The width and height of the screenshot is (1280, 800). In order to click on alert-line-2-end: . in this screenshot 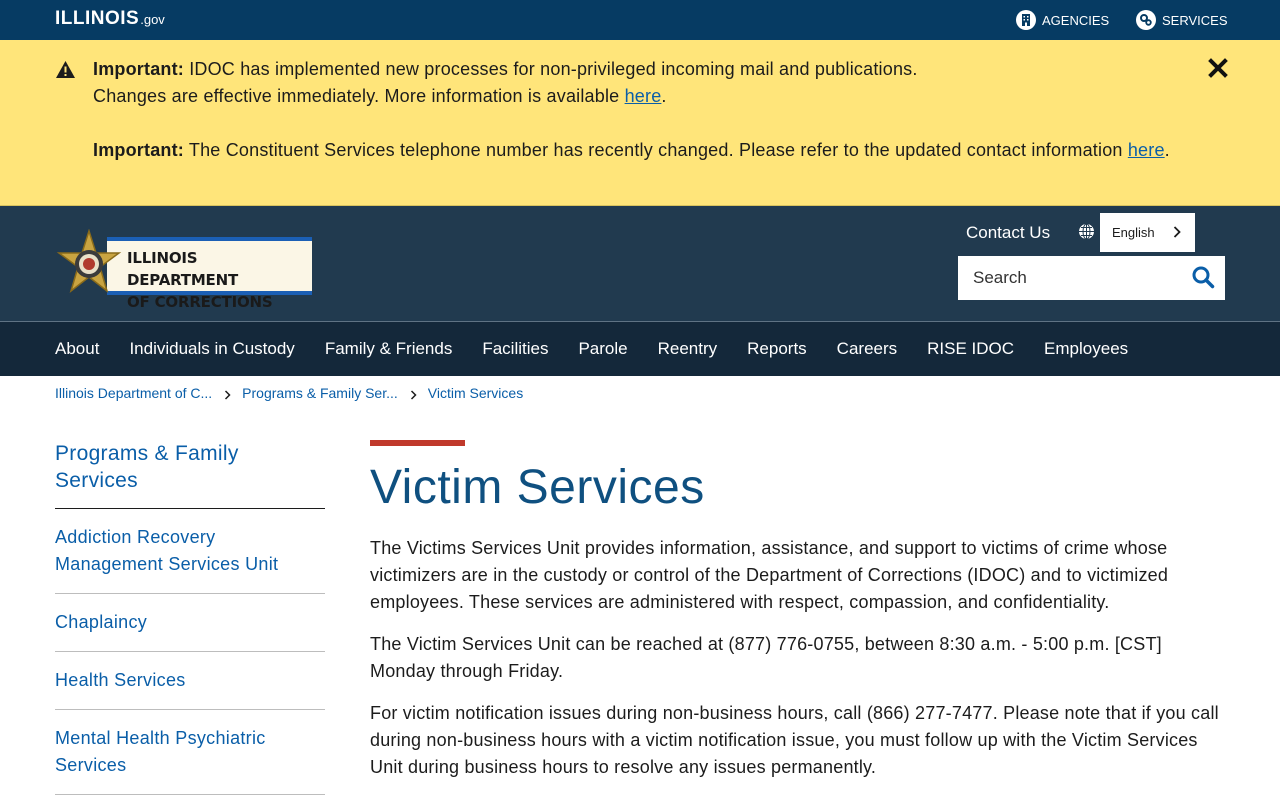, I will do `click(664, 96)`.